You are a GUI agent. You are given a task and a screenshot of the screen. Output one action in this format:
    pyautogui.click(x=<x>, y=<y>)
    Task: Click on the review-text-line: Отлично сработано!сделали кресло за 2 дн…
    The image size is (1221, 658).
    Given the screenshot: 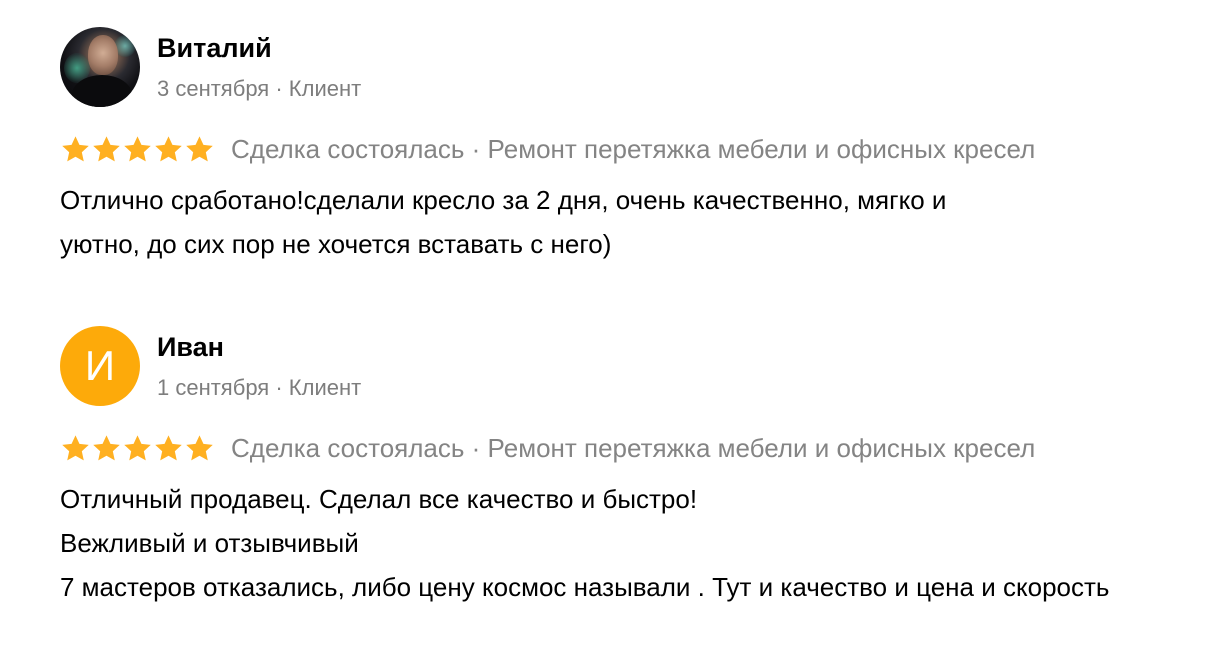 What is the action you would take?
    pyautogui.click(x=503, y=200)
    